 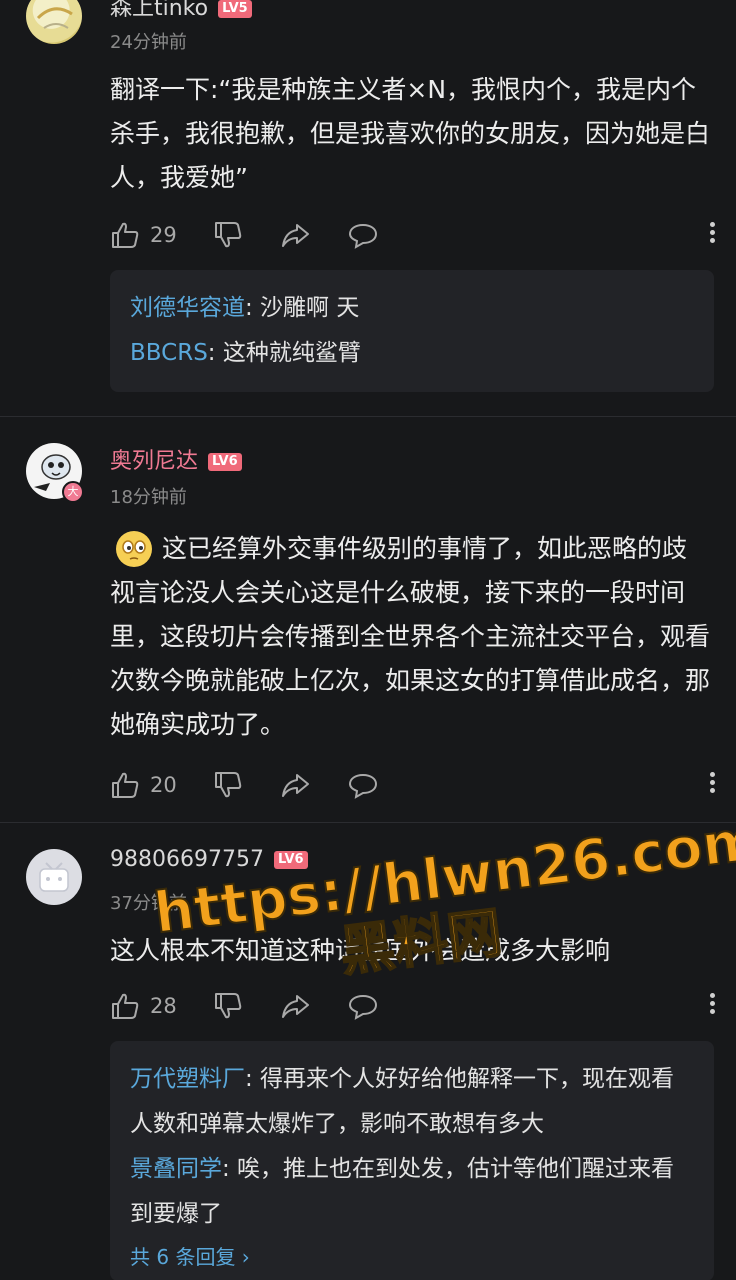 What do you see at coordinates (412, 308) in the screenshot?
I see `reply-item: 刘德华容道: 沙雕啊 天` at bounding box center [412, 308].